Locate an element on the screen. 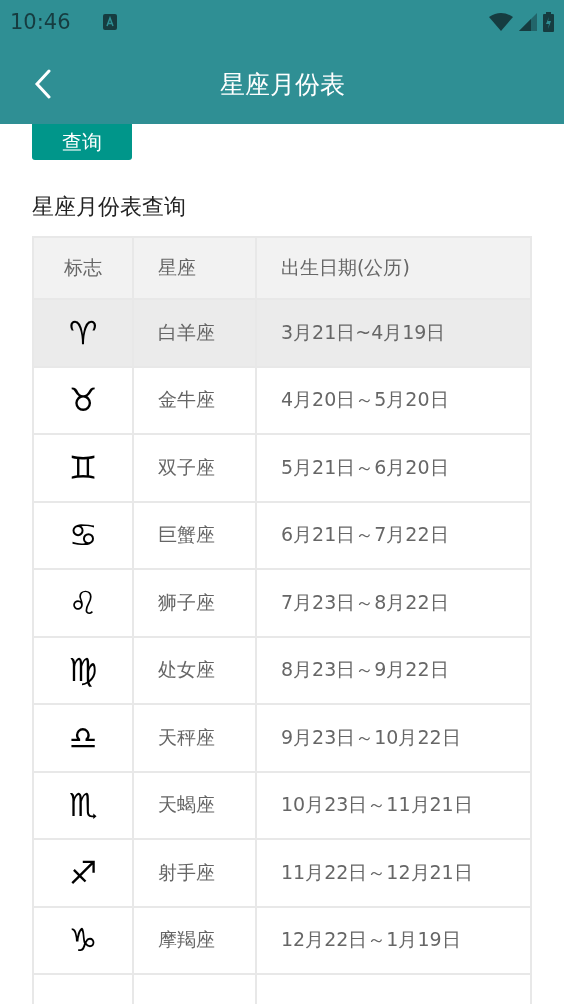 The height and width of the screenshot is (1004, 564). table-cell: 狮子座 is located at coordinates (195, 603).